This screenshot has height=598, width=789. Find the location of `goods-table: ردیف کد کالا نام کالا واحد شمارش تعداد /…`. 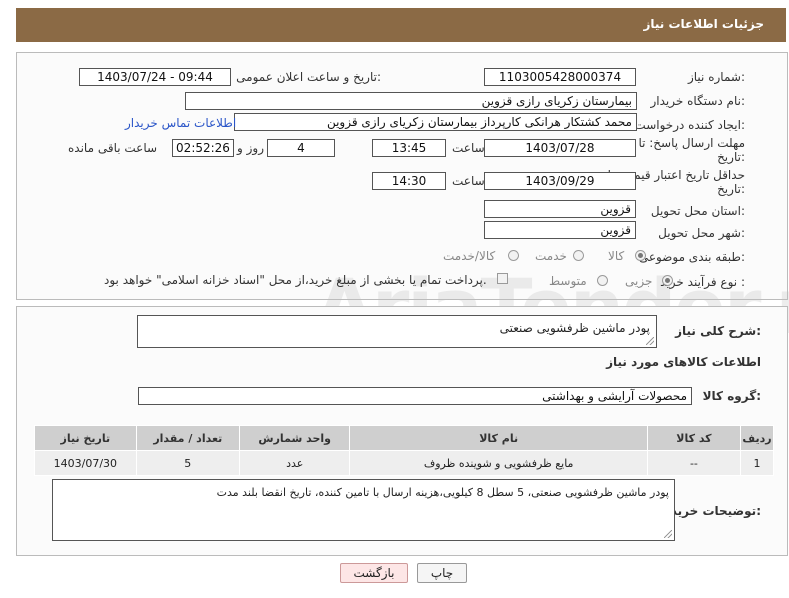

goods-table: ردیف کد کالا نام کالا واحد شمارش تعداد /… is located at coordinates (404, 450).